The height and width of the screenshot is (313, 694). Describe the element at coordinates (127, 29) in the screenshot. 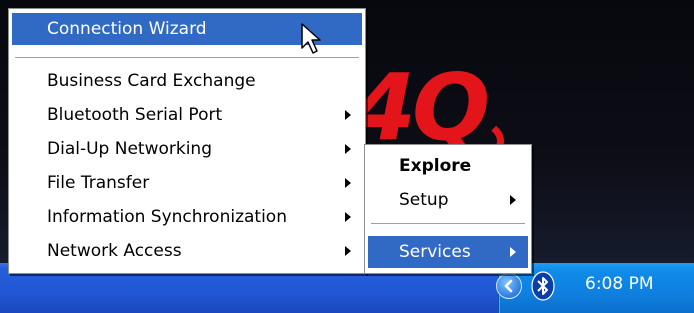

I see `menu-item-label: Connection Wizard` at that location.